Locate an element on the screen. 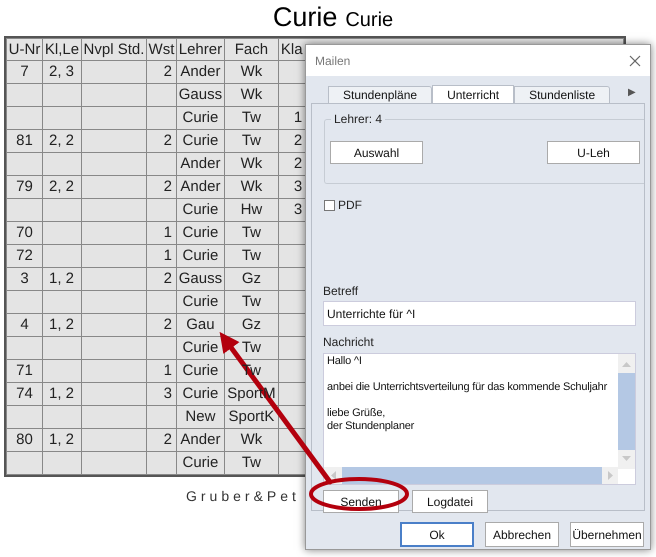 Image resolution: width=656 pixels, height=557 pixels. footer-text: Gruber&Pet is located at coordinates (243, 496).